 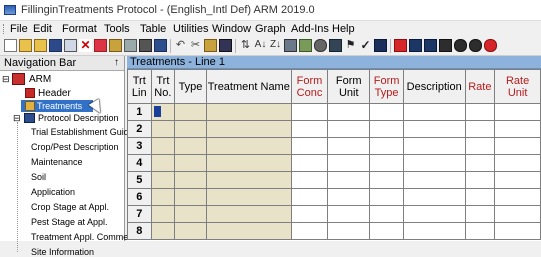 What do you see at coordinates (231, 29) in the screenshot?
I see `menu-window: Window` at bounding box center [231, 29].